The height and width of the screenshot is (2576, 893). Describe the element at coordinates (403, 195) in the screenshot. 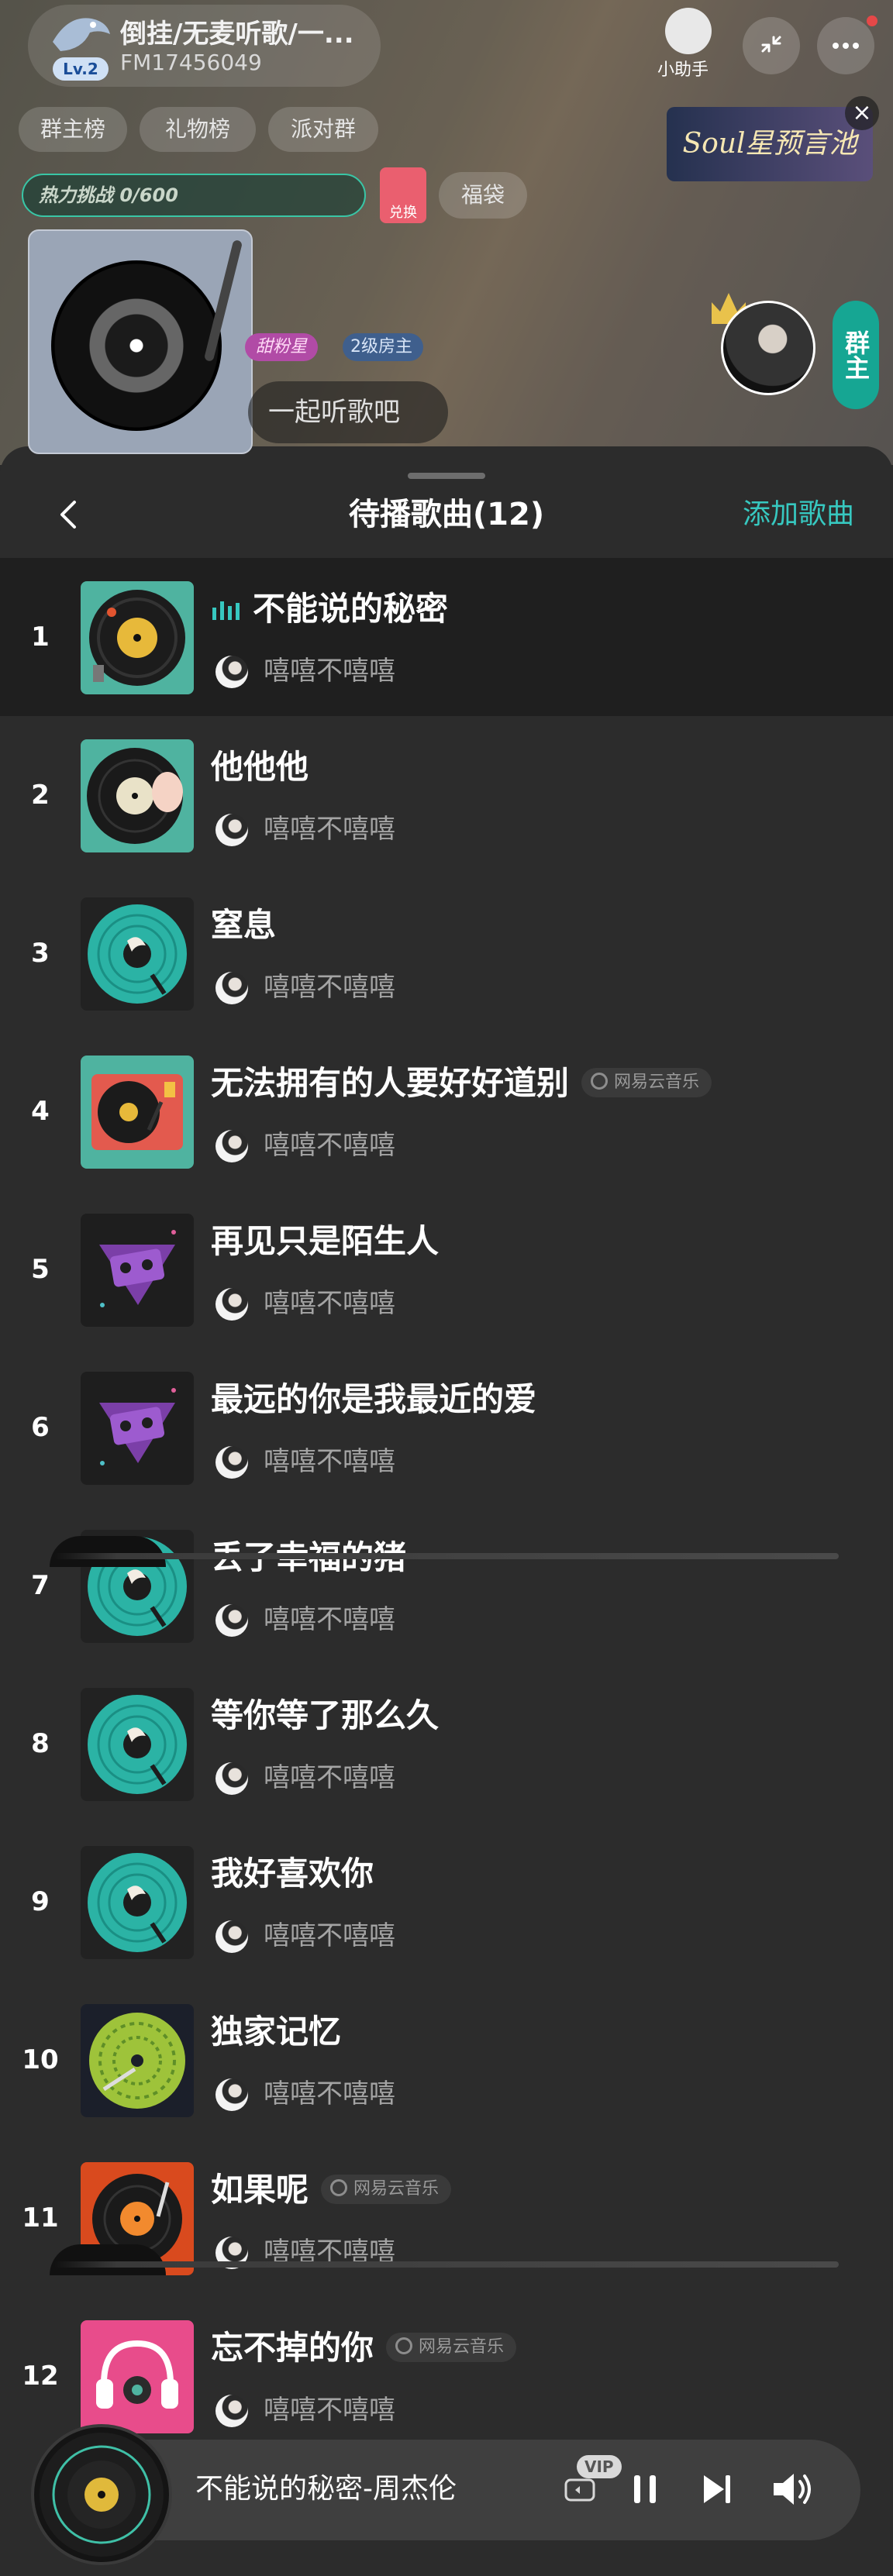

I see `exchange-gift-icon: 兑换` at that location.